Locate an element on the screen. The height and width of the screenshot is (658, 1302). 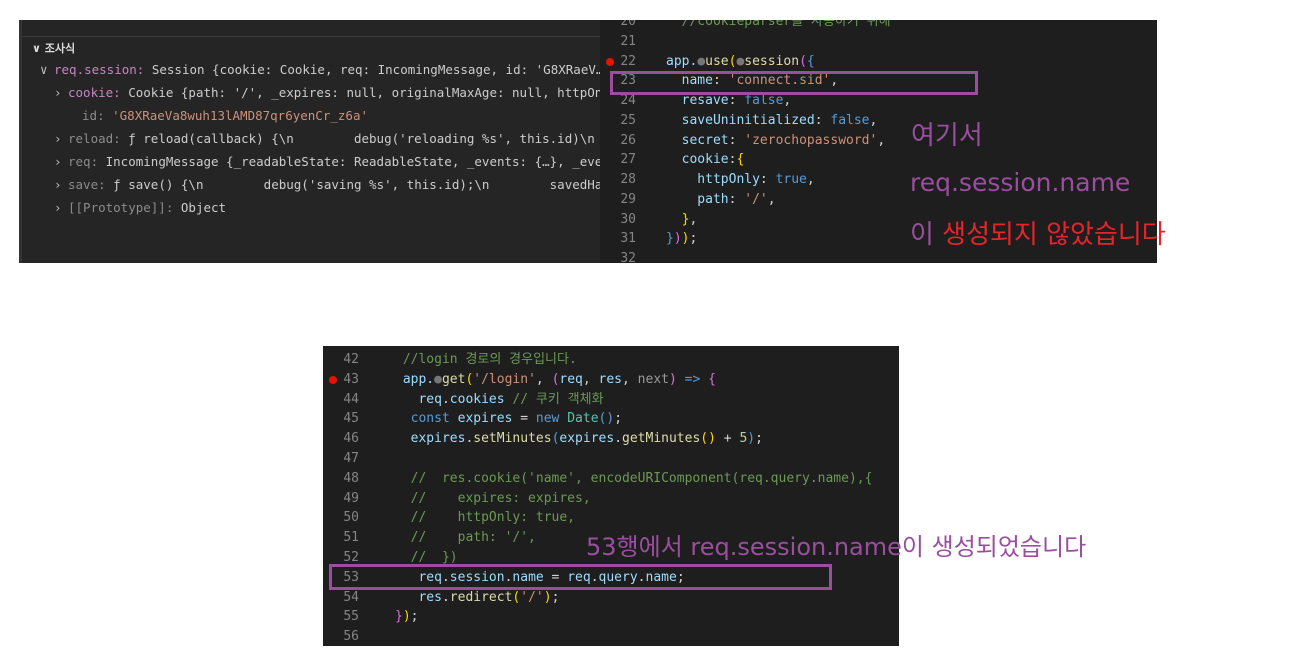
code-line: saveUninitialized: false, is located at coordinates (772, 121).